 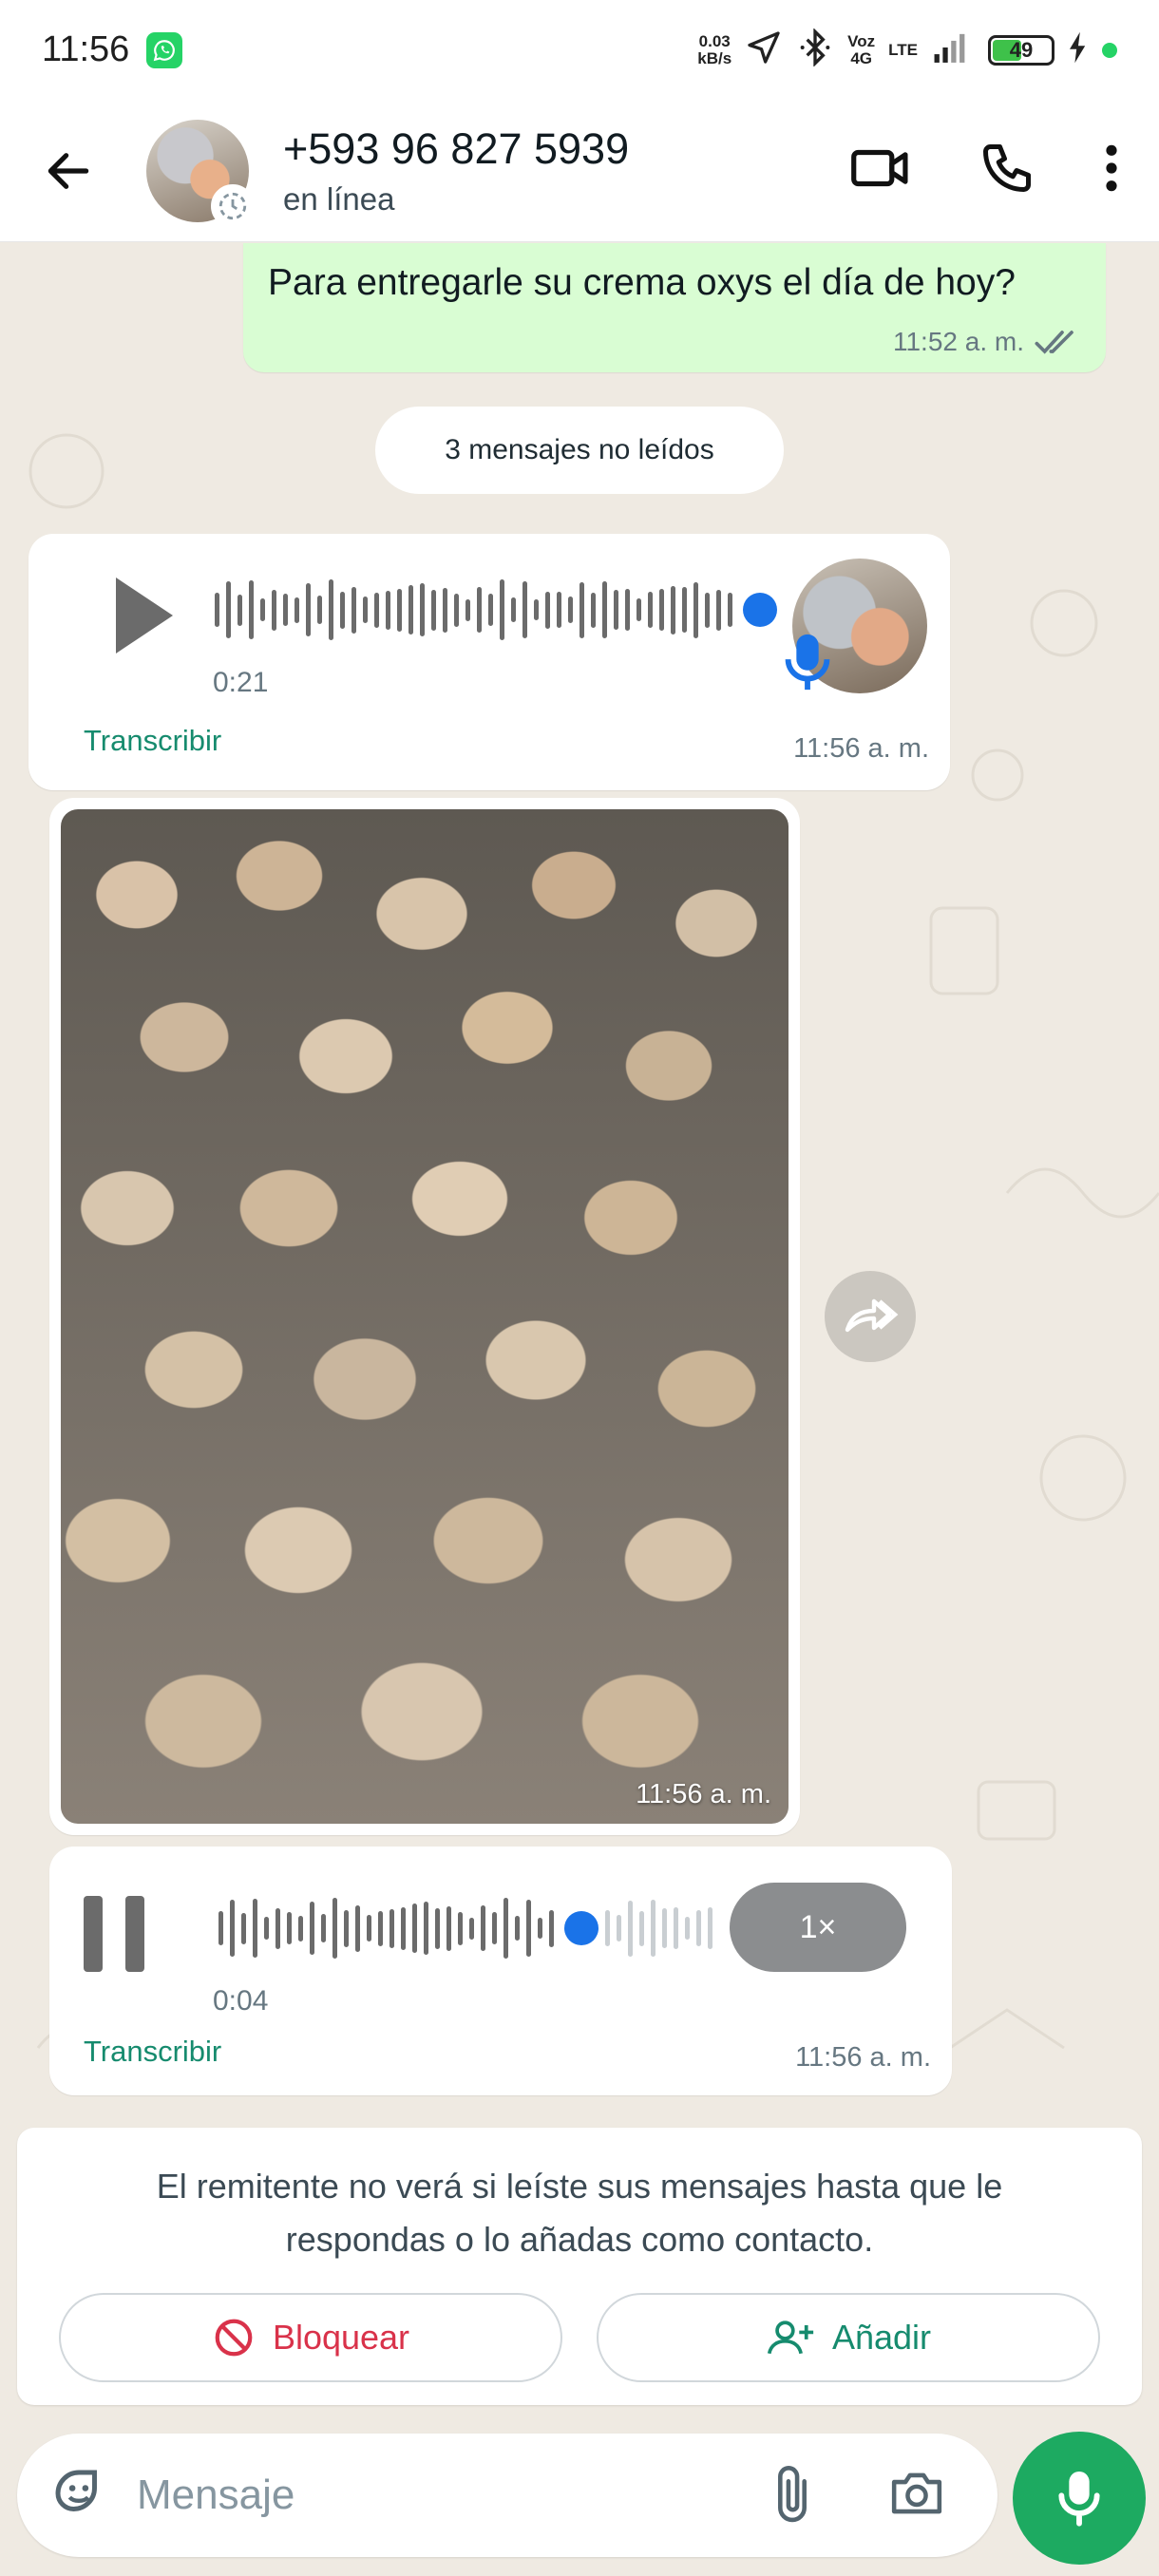 I want to click on network-speed-value: 0.03, so click(x=714, y=40).